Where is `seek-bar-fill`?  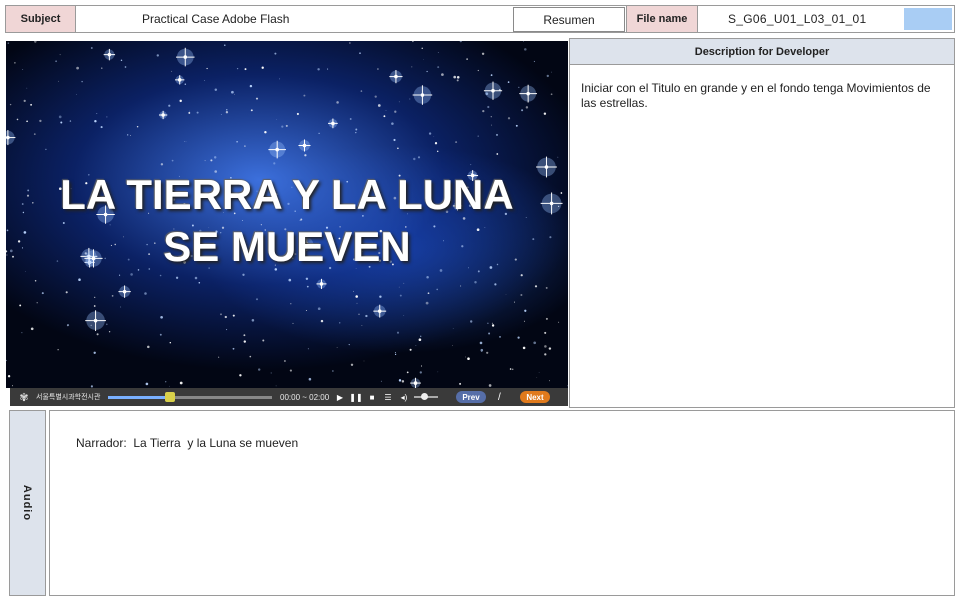 seek-bar-fill is located at coordinates (139, 397).